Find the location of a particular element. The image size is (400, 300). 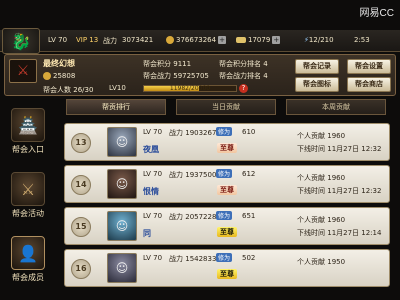

guild-settings-button: 帮会设置 is located at coordinates (369, 66).